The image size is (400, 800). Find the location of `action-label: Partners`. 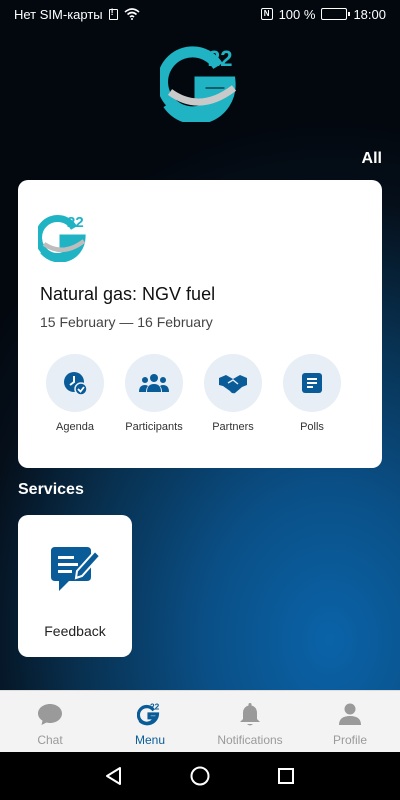

action-label: Partners is located at coordinates (233, 427).